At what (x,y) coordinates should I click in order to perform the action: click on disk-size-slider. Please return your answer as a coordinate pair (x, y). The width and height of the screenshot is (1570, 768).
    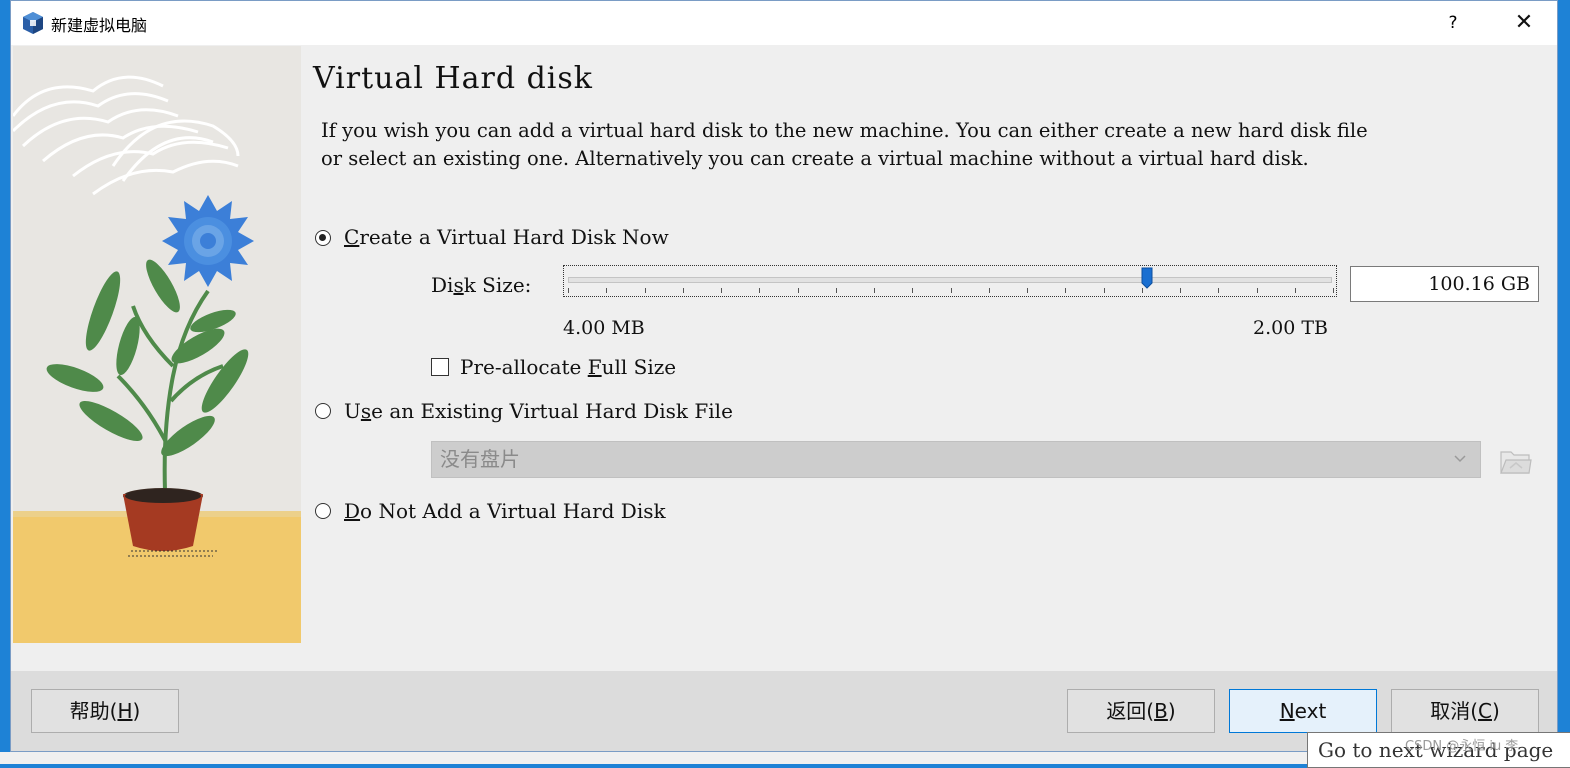
    Looking at the image, I should click on (950, 281).